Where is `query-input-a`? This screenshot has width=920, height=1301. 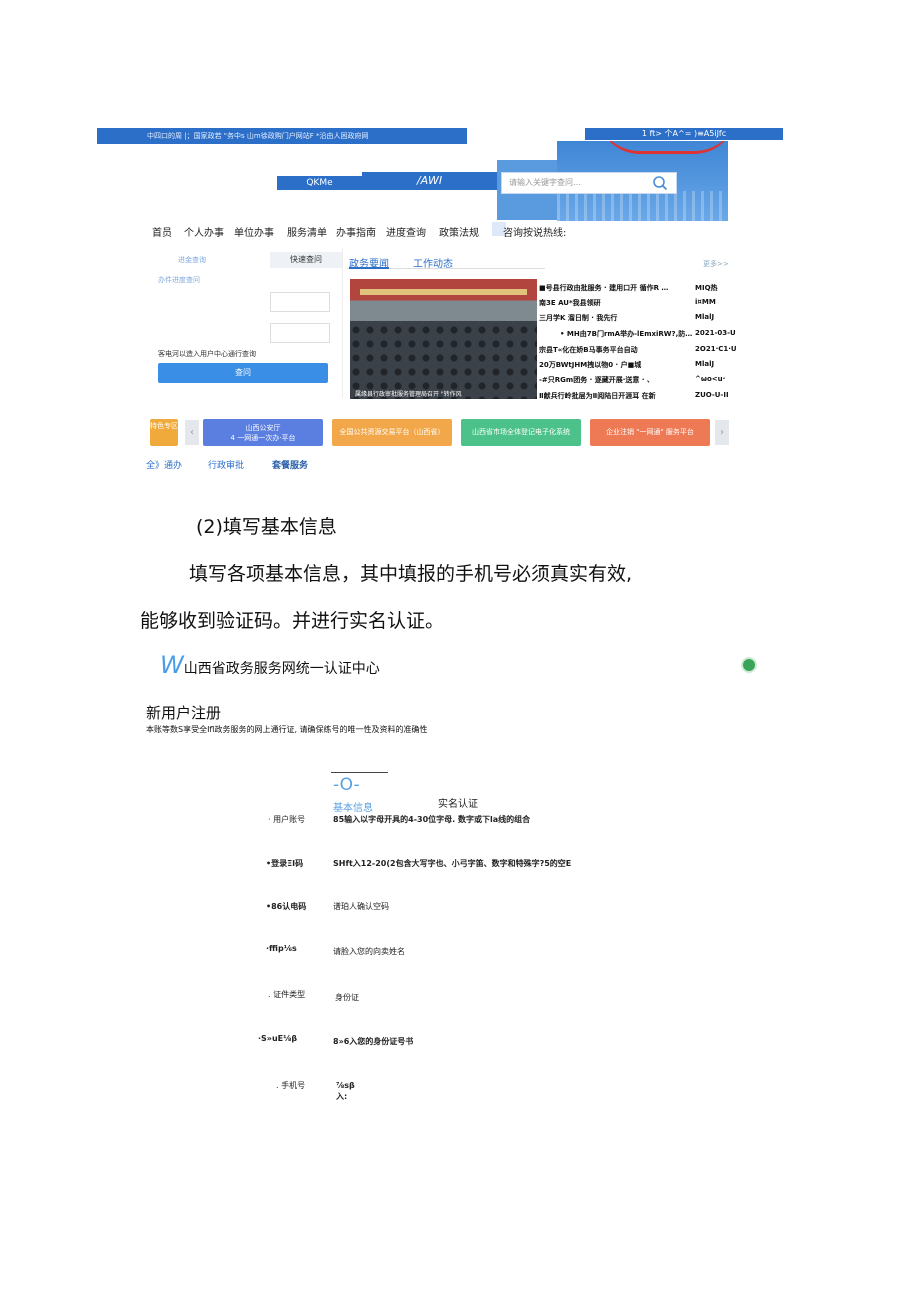
query-input-a is located at coordinates (300, 302).